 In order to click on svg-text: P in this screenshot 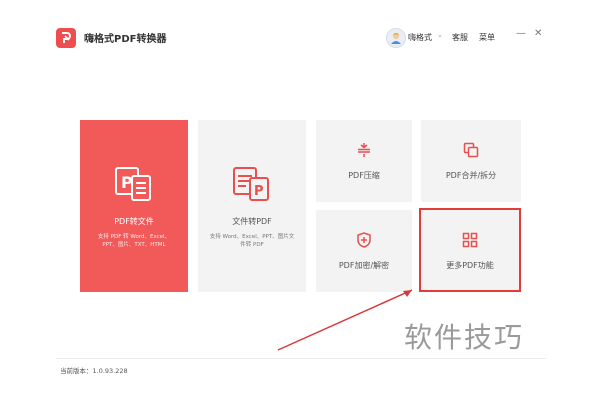, I will do `click(259, 191)`.